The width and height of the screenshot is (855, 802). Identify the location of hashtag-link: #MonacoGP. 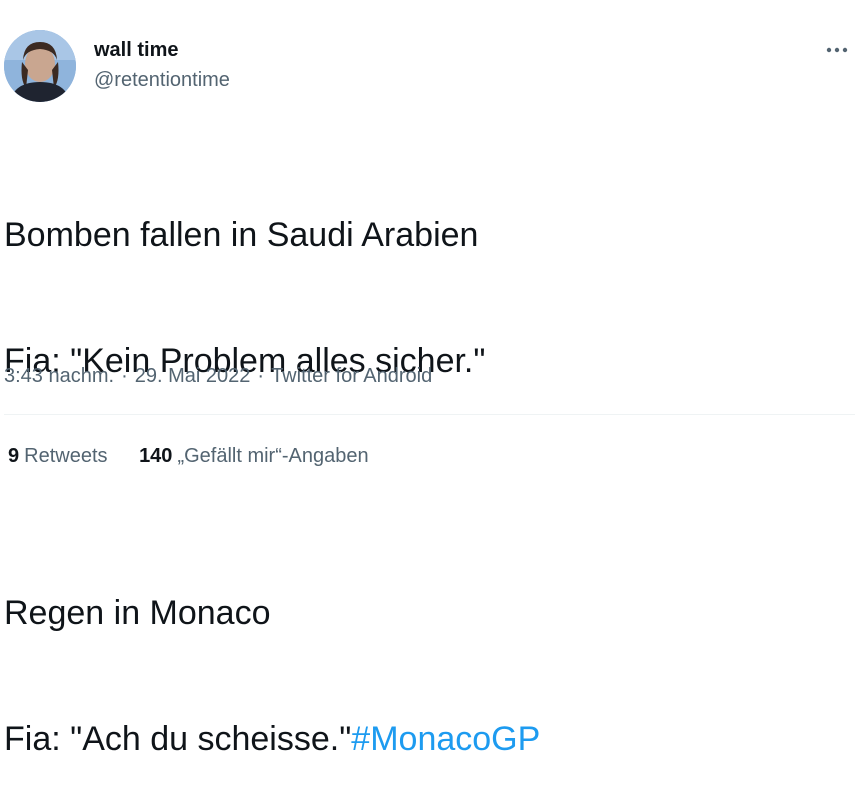
(445, 739).